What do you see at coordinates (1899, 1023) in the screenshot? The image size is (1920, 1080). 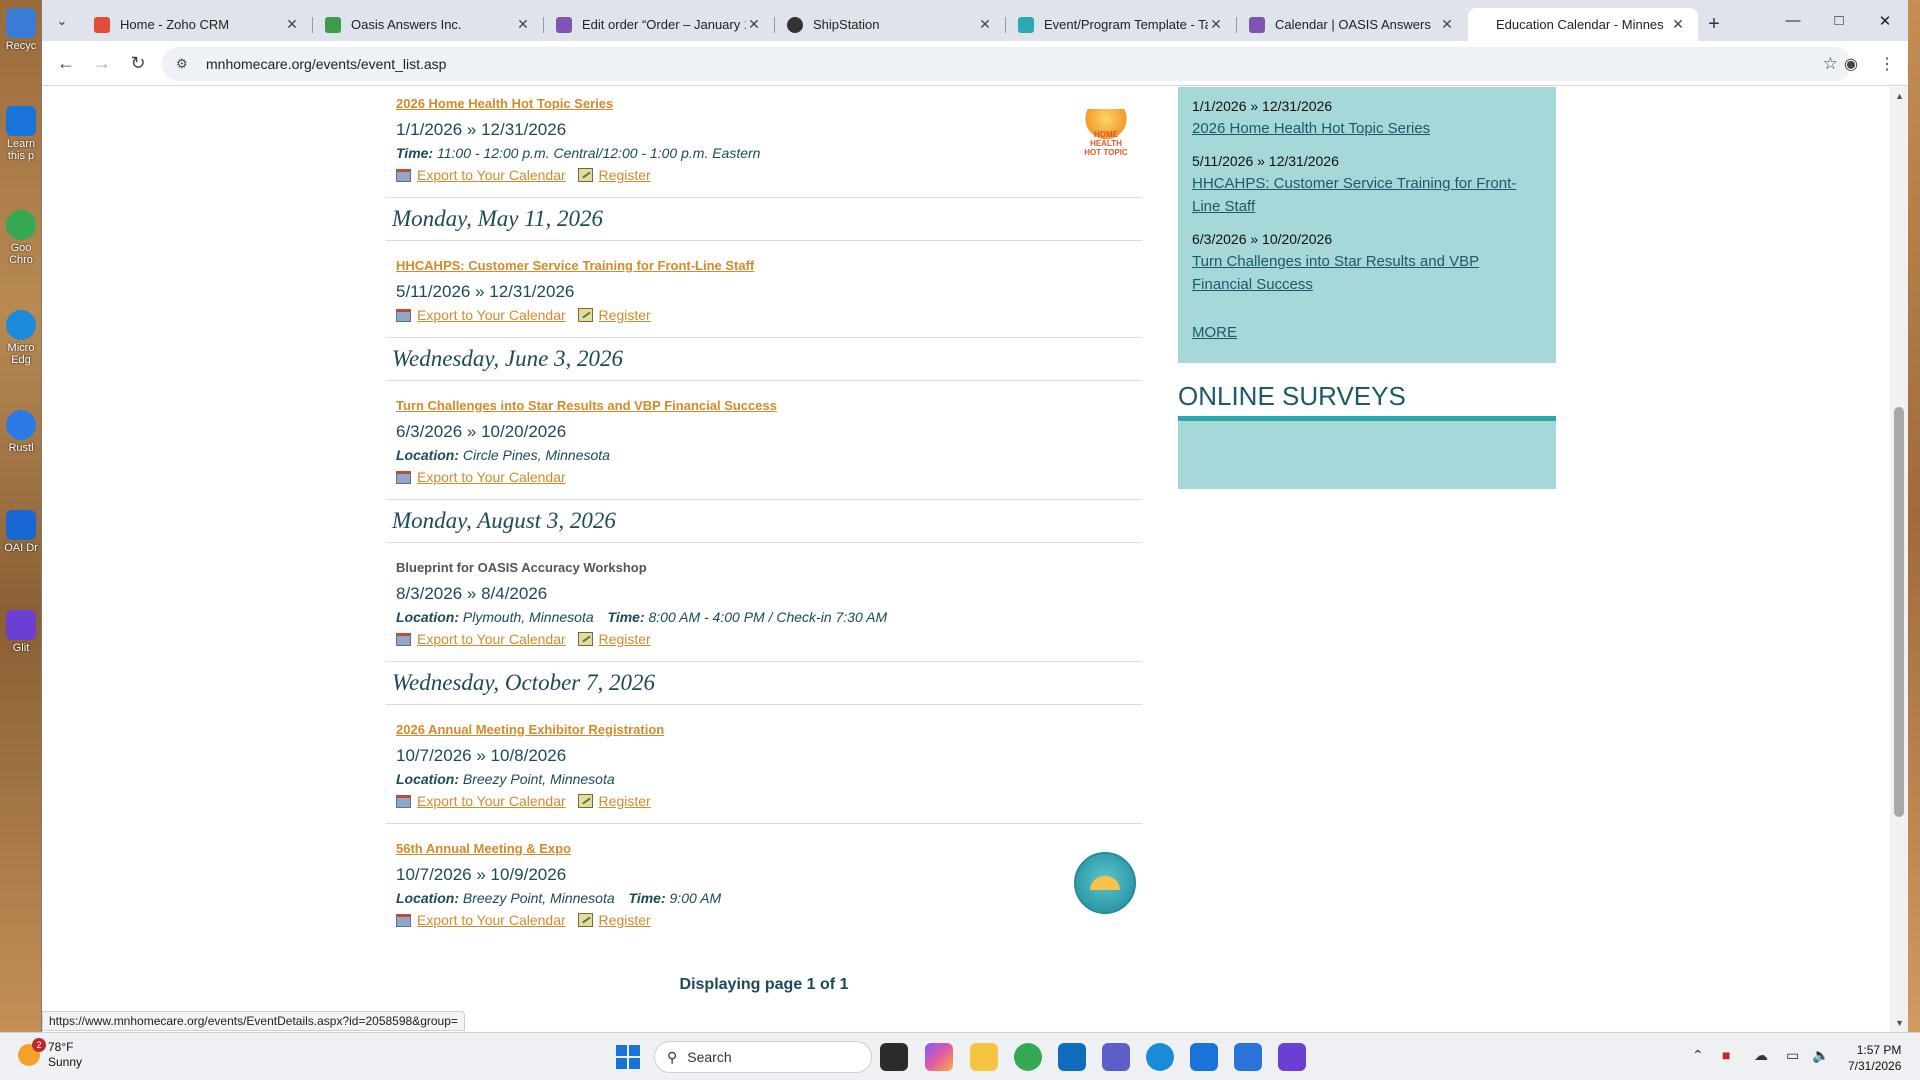 I see `scroll-down-icon: ▼` at bounding box center [1899, 1023].